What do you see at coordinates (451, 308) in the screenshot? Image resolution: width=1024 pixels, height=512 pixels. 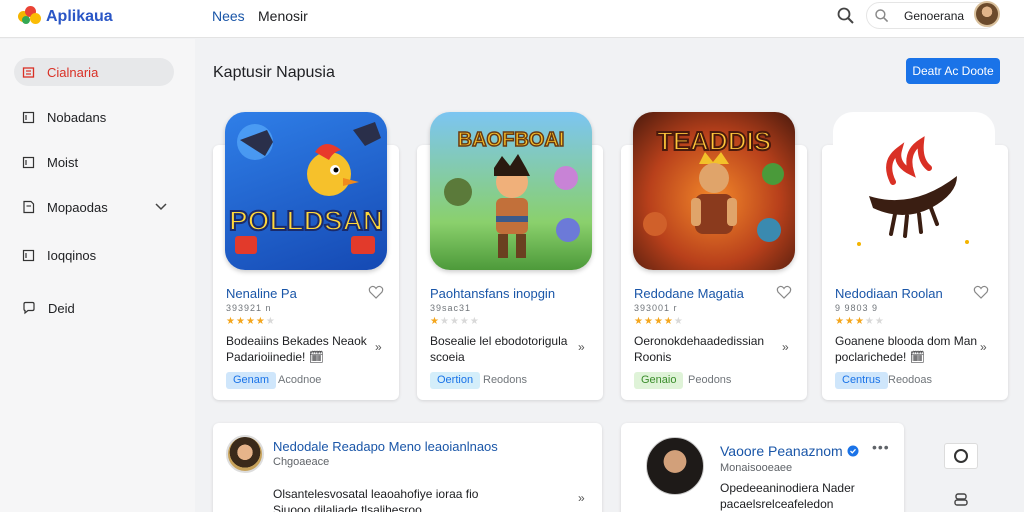 I see `app-meta: 39sac31` at bounding box center [451, 308].